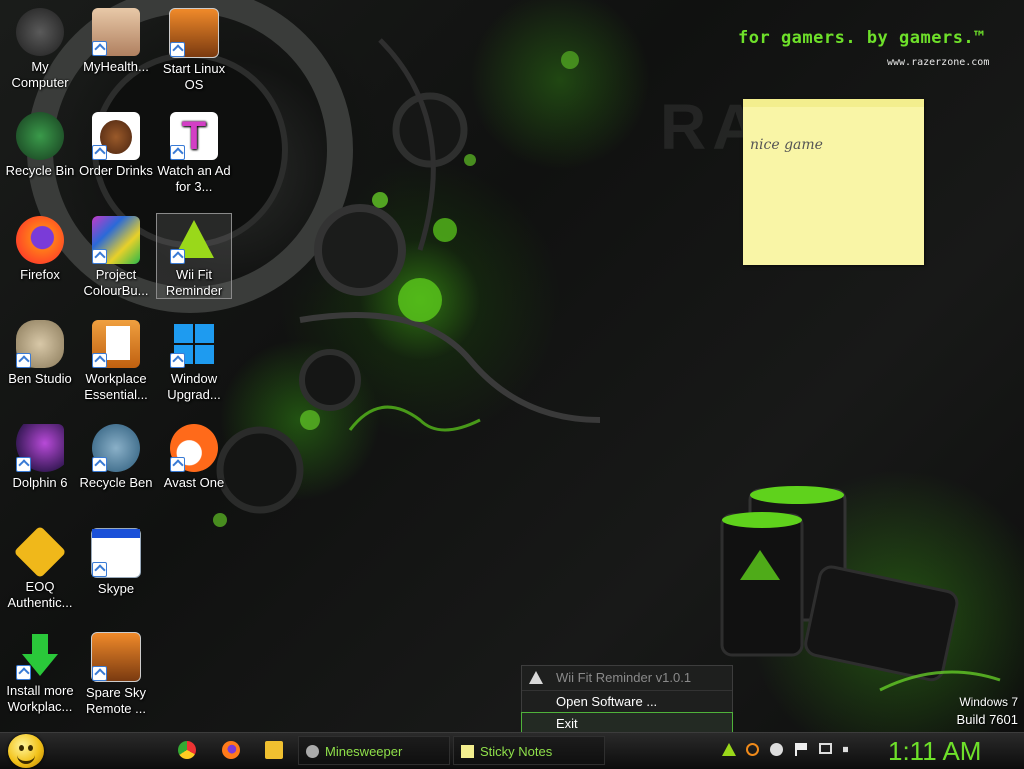  What do you see at coordinates (516, 751) in the screenshot?
I see `taskbar-button-label: Sticky Notes` at bounding box center [516, 751].